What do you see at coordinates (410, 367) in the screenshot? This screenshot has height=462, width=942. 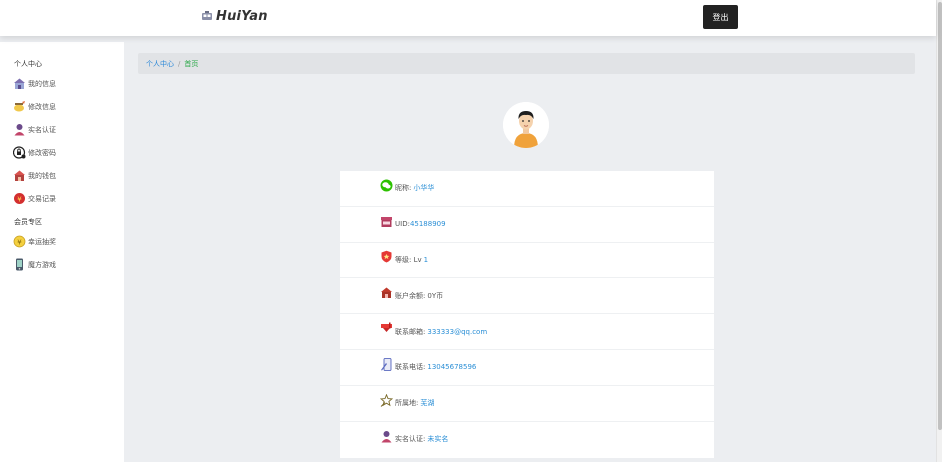 I see `row-label: 联系电话:` at bounding box center [410, 367].